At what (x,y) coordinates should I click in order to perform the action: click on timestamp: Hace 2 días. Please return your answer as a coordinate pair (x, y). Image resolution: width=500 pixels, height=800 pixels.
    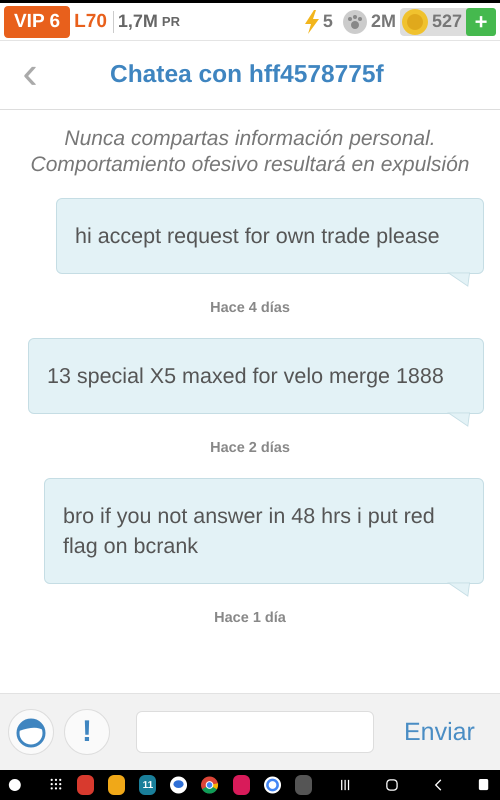
    Looking at the image, I should click on (250, 448).